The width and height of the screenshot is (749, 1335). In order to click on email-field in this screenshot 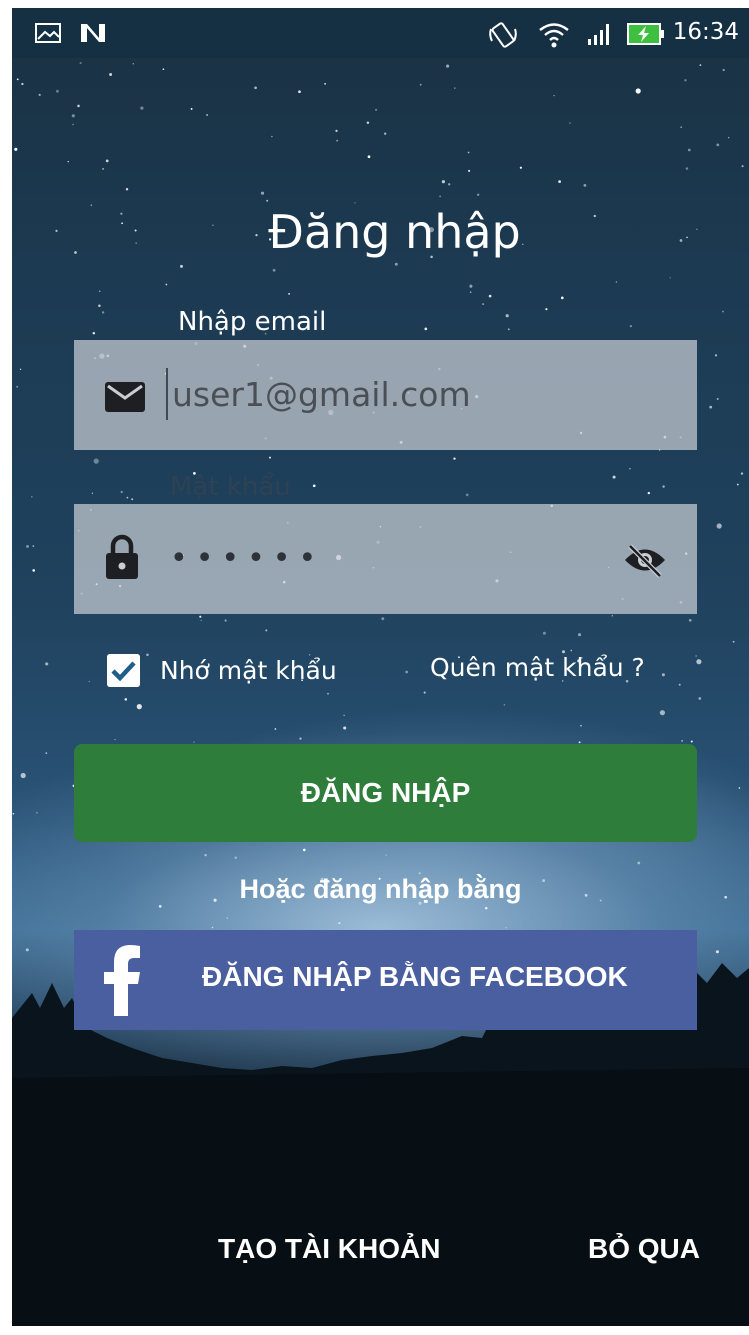, I will do `click(385, 395)`.